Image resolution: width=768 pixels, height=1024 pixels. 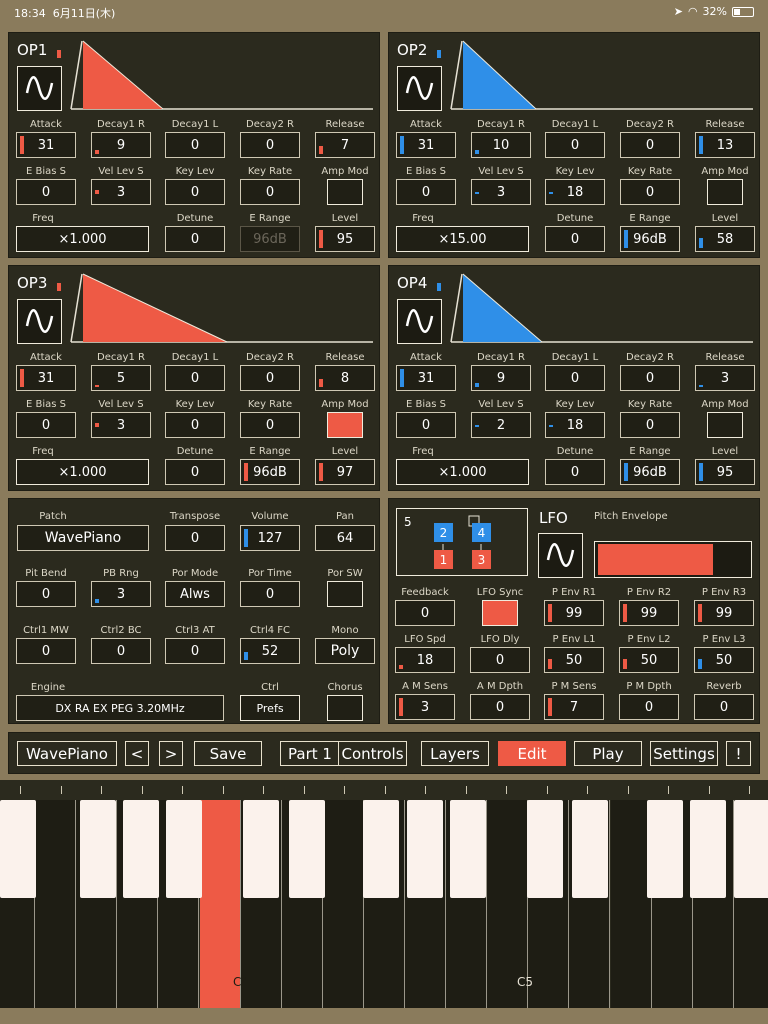 What do you see at coordinates (425, 613) in the screenshot?
I see `feedback-field: 0` at bounding box center [425, 613].